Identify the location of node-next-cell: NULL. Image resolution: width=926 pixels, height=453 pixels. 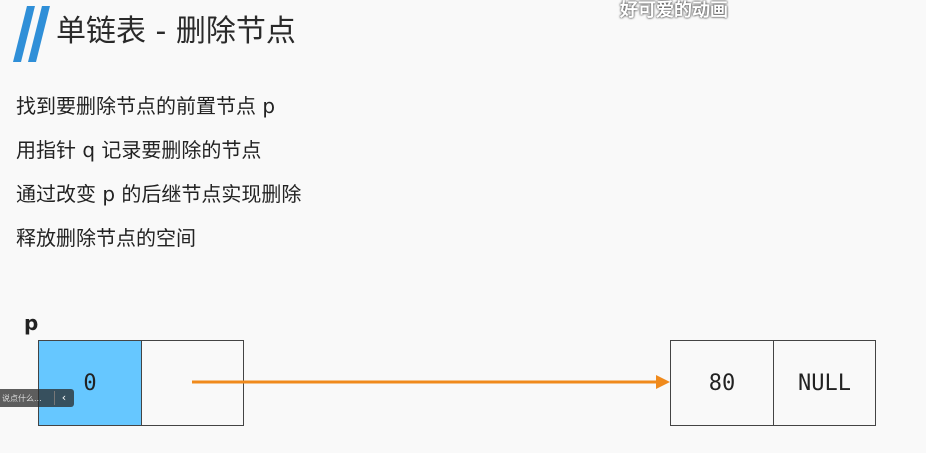
(824, 383).